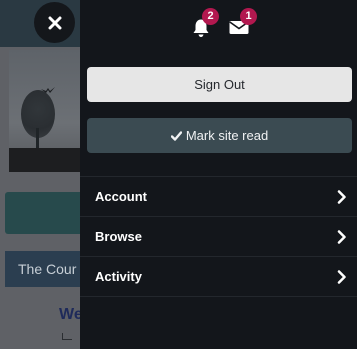 The image size is (357, 349). I want to click on menu-divider, so click(218, 296).